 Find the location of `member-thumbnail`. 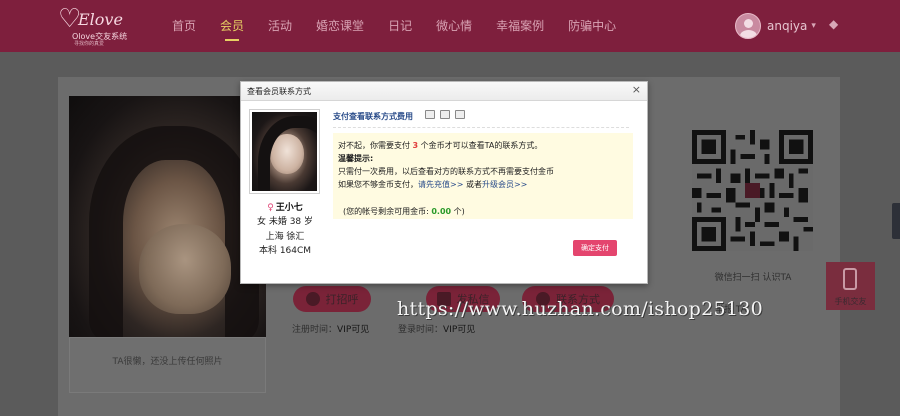

member-thumbnail is located at coordinates (284, 151).